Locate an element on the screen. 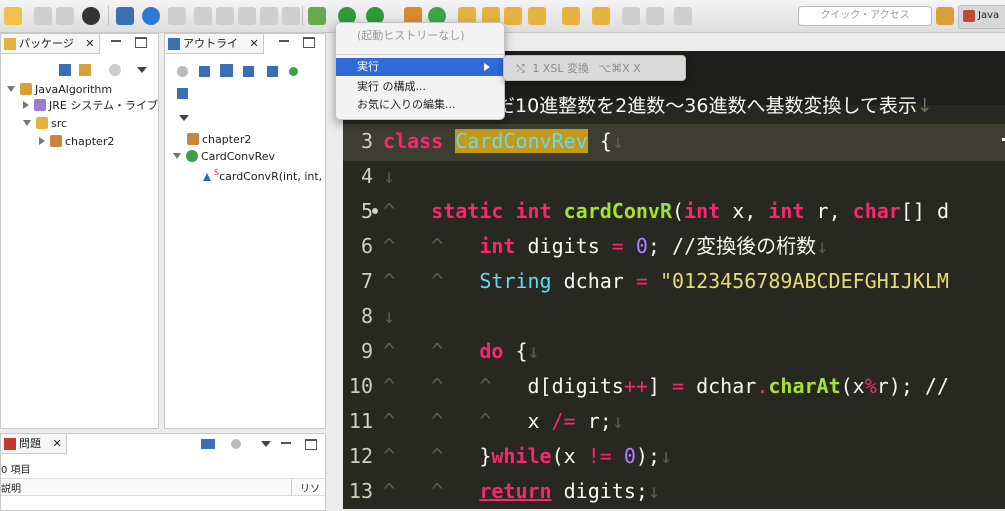  code-line: 6 ^ ^ int digits = 0; //変換後の桁数↓ is located at coordinates (674, 246).